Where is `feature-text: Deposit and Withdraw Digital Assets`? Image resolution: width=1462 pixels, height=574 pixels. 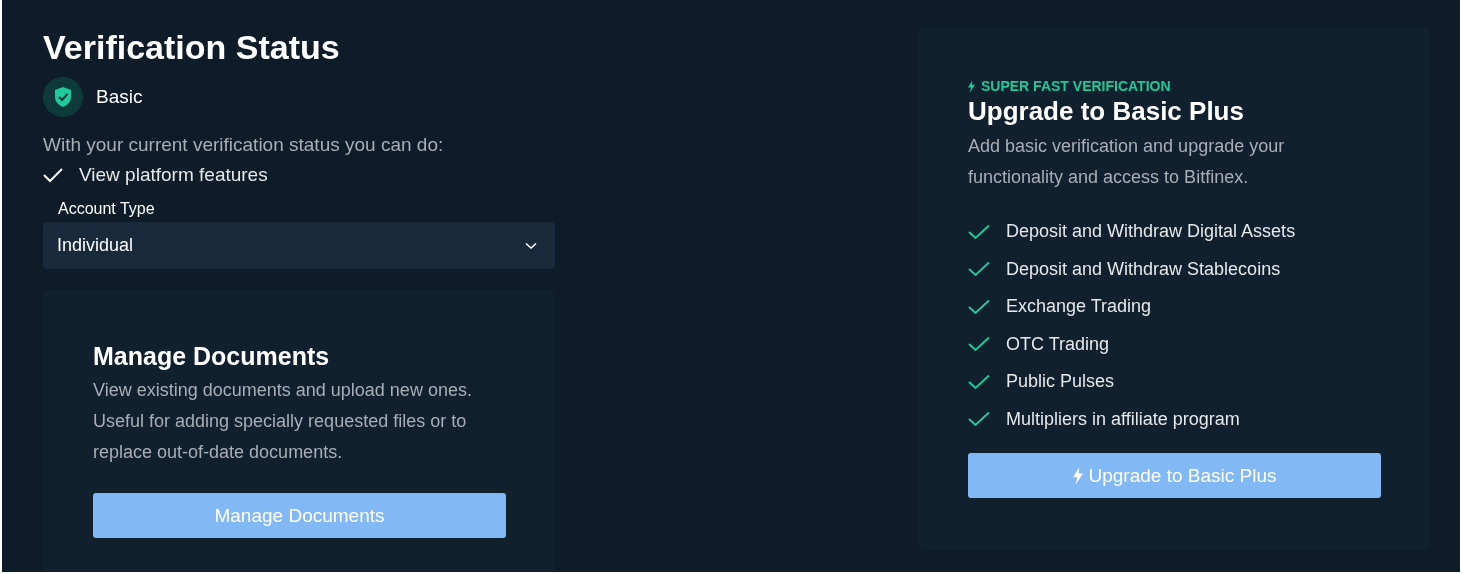 feature-text: Deposit and Withdraw Digital Assets is located at coordinates (1151, 232).